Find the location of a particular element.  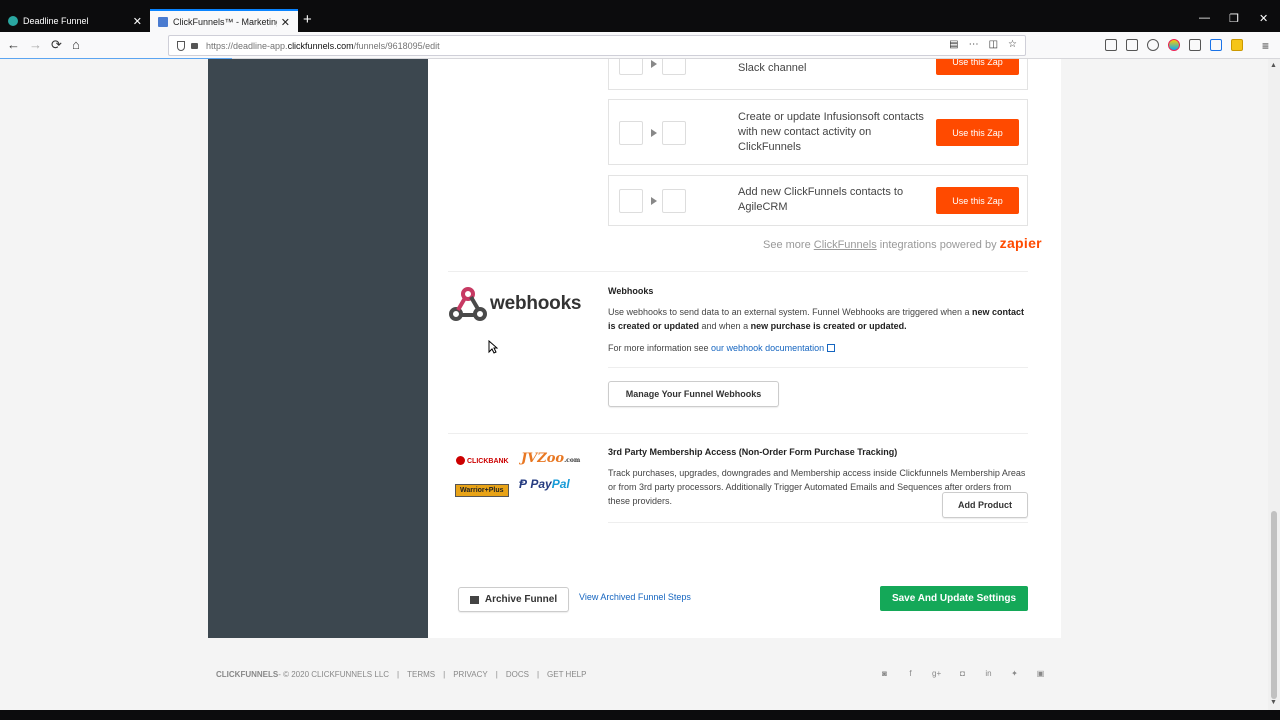

clickbank-logo: CLICKBANK is located at coordinates (482, 460).